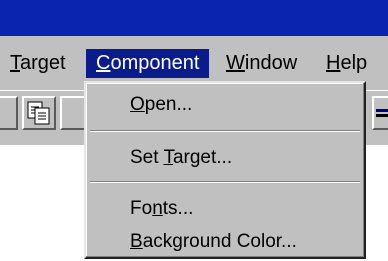 This screenshot has height=261, width=388. Describe the element at coordinates (103, 63) in the screenshot. I see `menu-component-accel: C` at that location.